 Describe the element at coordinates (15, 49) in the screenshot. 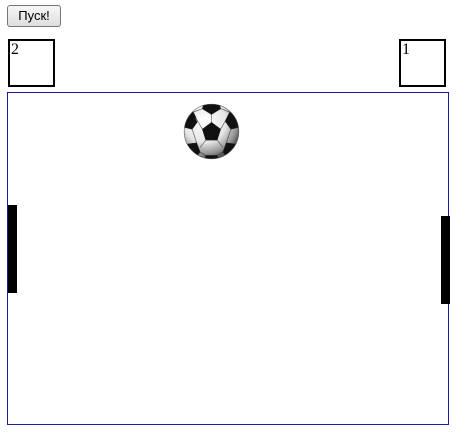

I see `left-score-value: 2` at that location.